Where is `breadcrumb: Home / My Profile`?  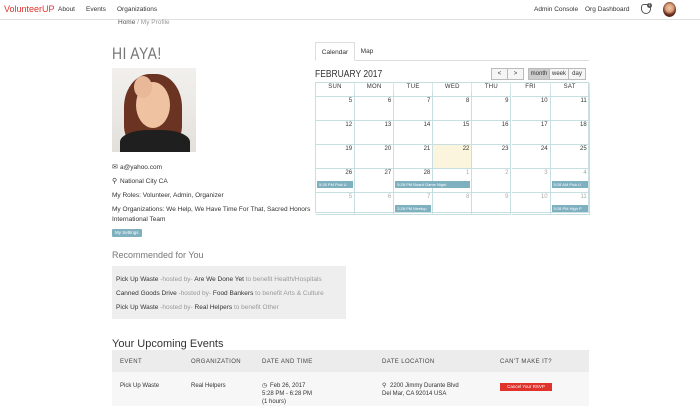
breadcrumb: Home / My Profile is located at coordinates (144, 22).